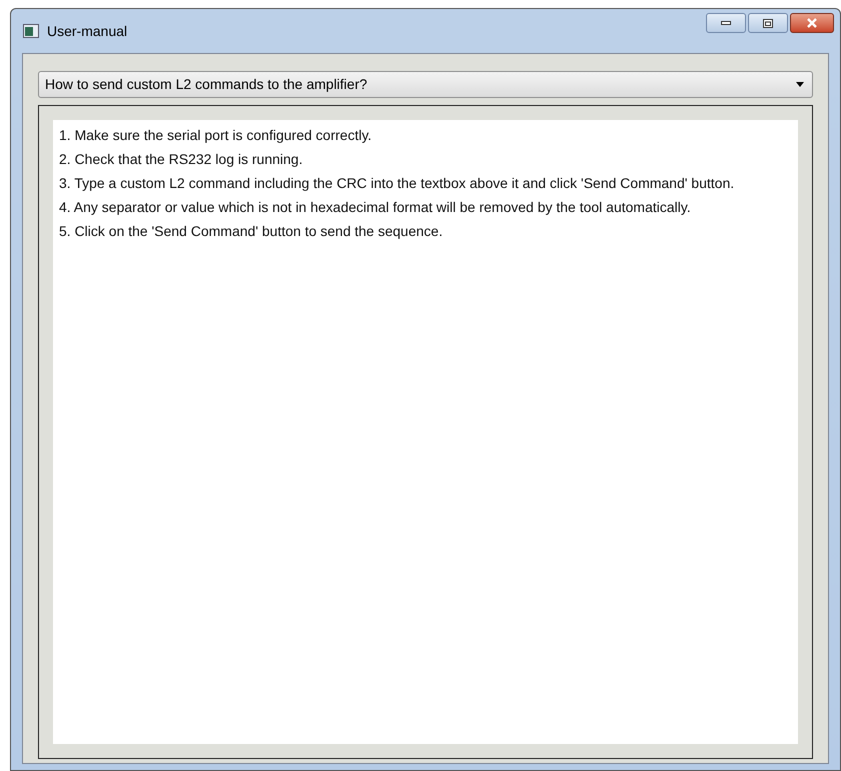  Describe the element at coordinates (800, 84) in the screenshot. I see `dropdown-arrow-icon` at that location.